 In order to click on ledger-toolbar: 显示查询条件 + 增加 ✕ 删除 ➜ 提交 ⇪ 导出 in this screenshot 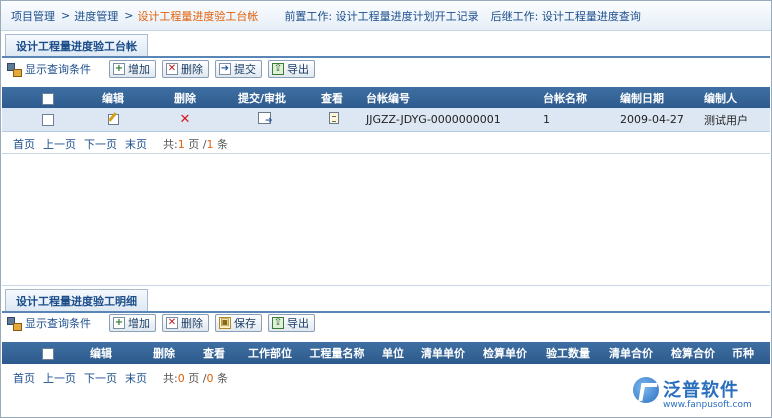, I will do `click(164, 69)`.